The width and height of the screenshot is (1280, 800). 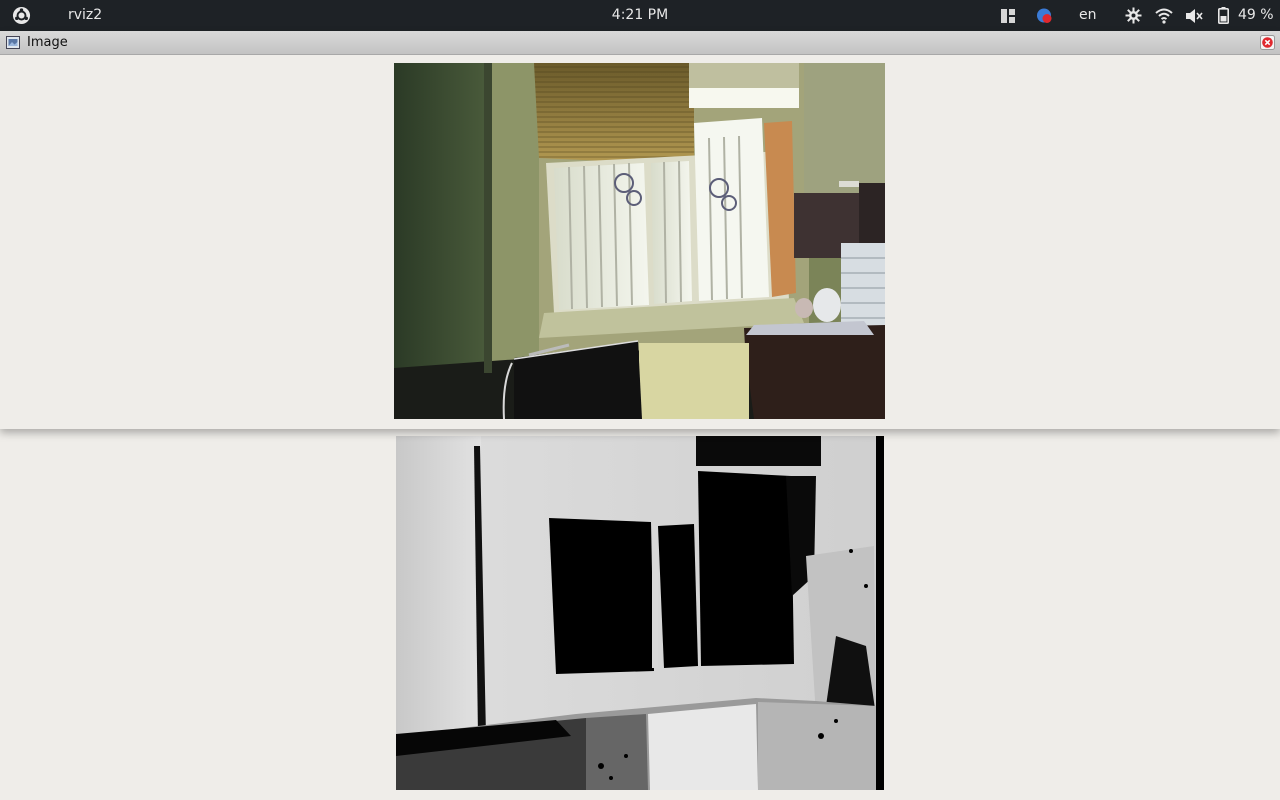 I want to click on settings-icon, so click(x=1133, y=15).